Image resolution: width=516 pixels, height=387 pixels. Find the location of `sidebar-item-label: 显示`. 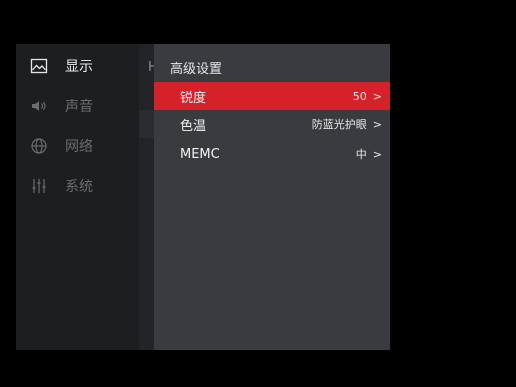

sidebar-item-label: 显示 is located at coordinates (79, 67).